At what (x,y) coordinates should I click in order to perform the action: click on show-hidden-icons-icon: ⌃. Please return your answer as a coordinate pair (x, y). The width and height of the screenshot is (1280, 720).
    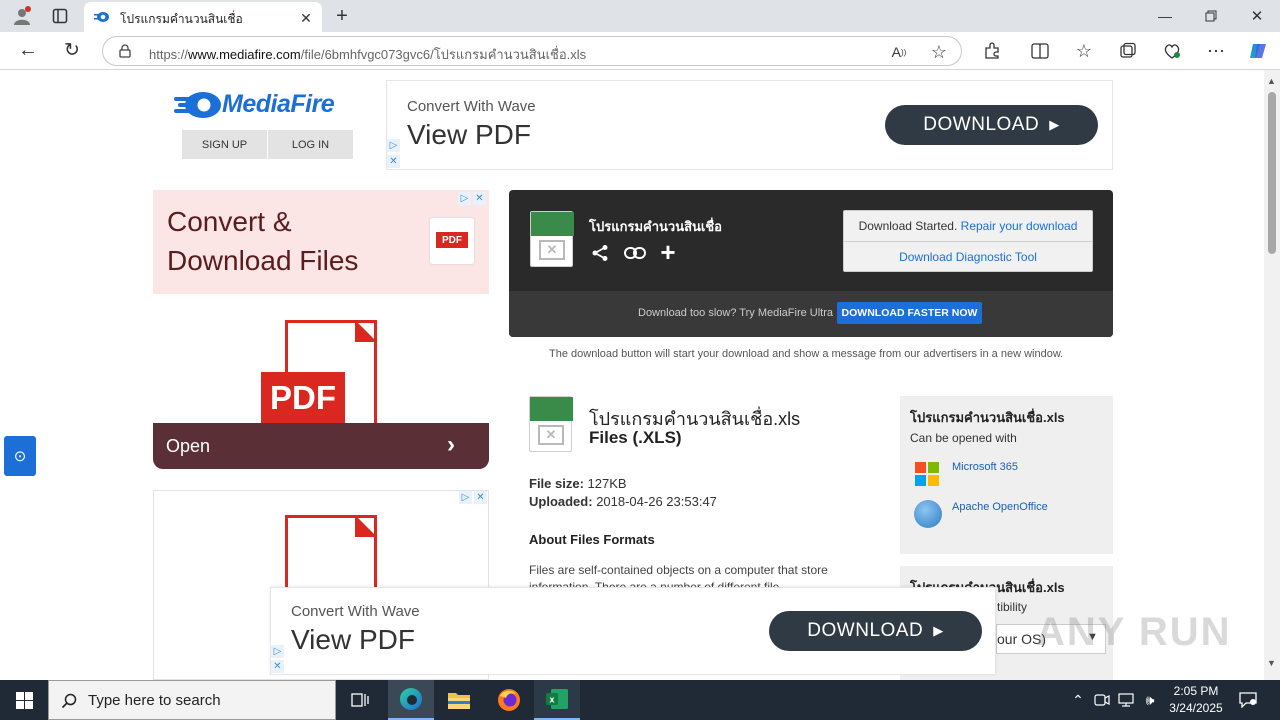
    Looking at the image, I should click on (1078, 700).